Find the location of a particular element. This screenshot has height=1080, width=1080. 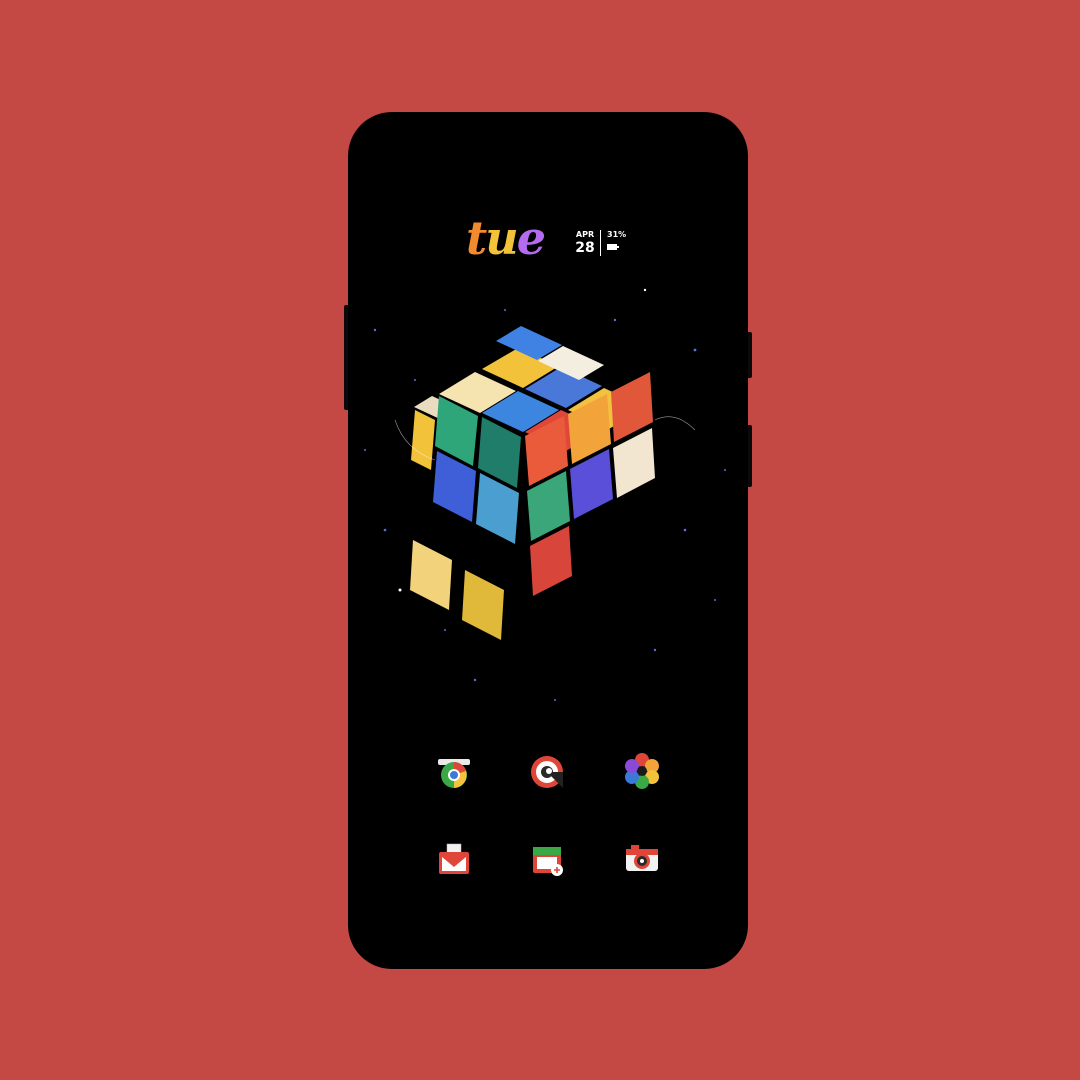

camera-icon is located at coordinates (642, 858).